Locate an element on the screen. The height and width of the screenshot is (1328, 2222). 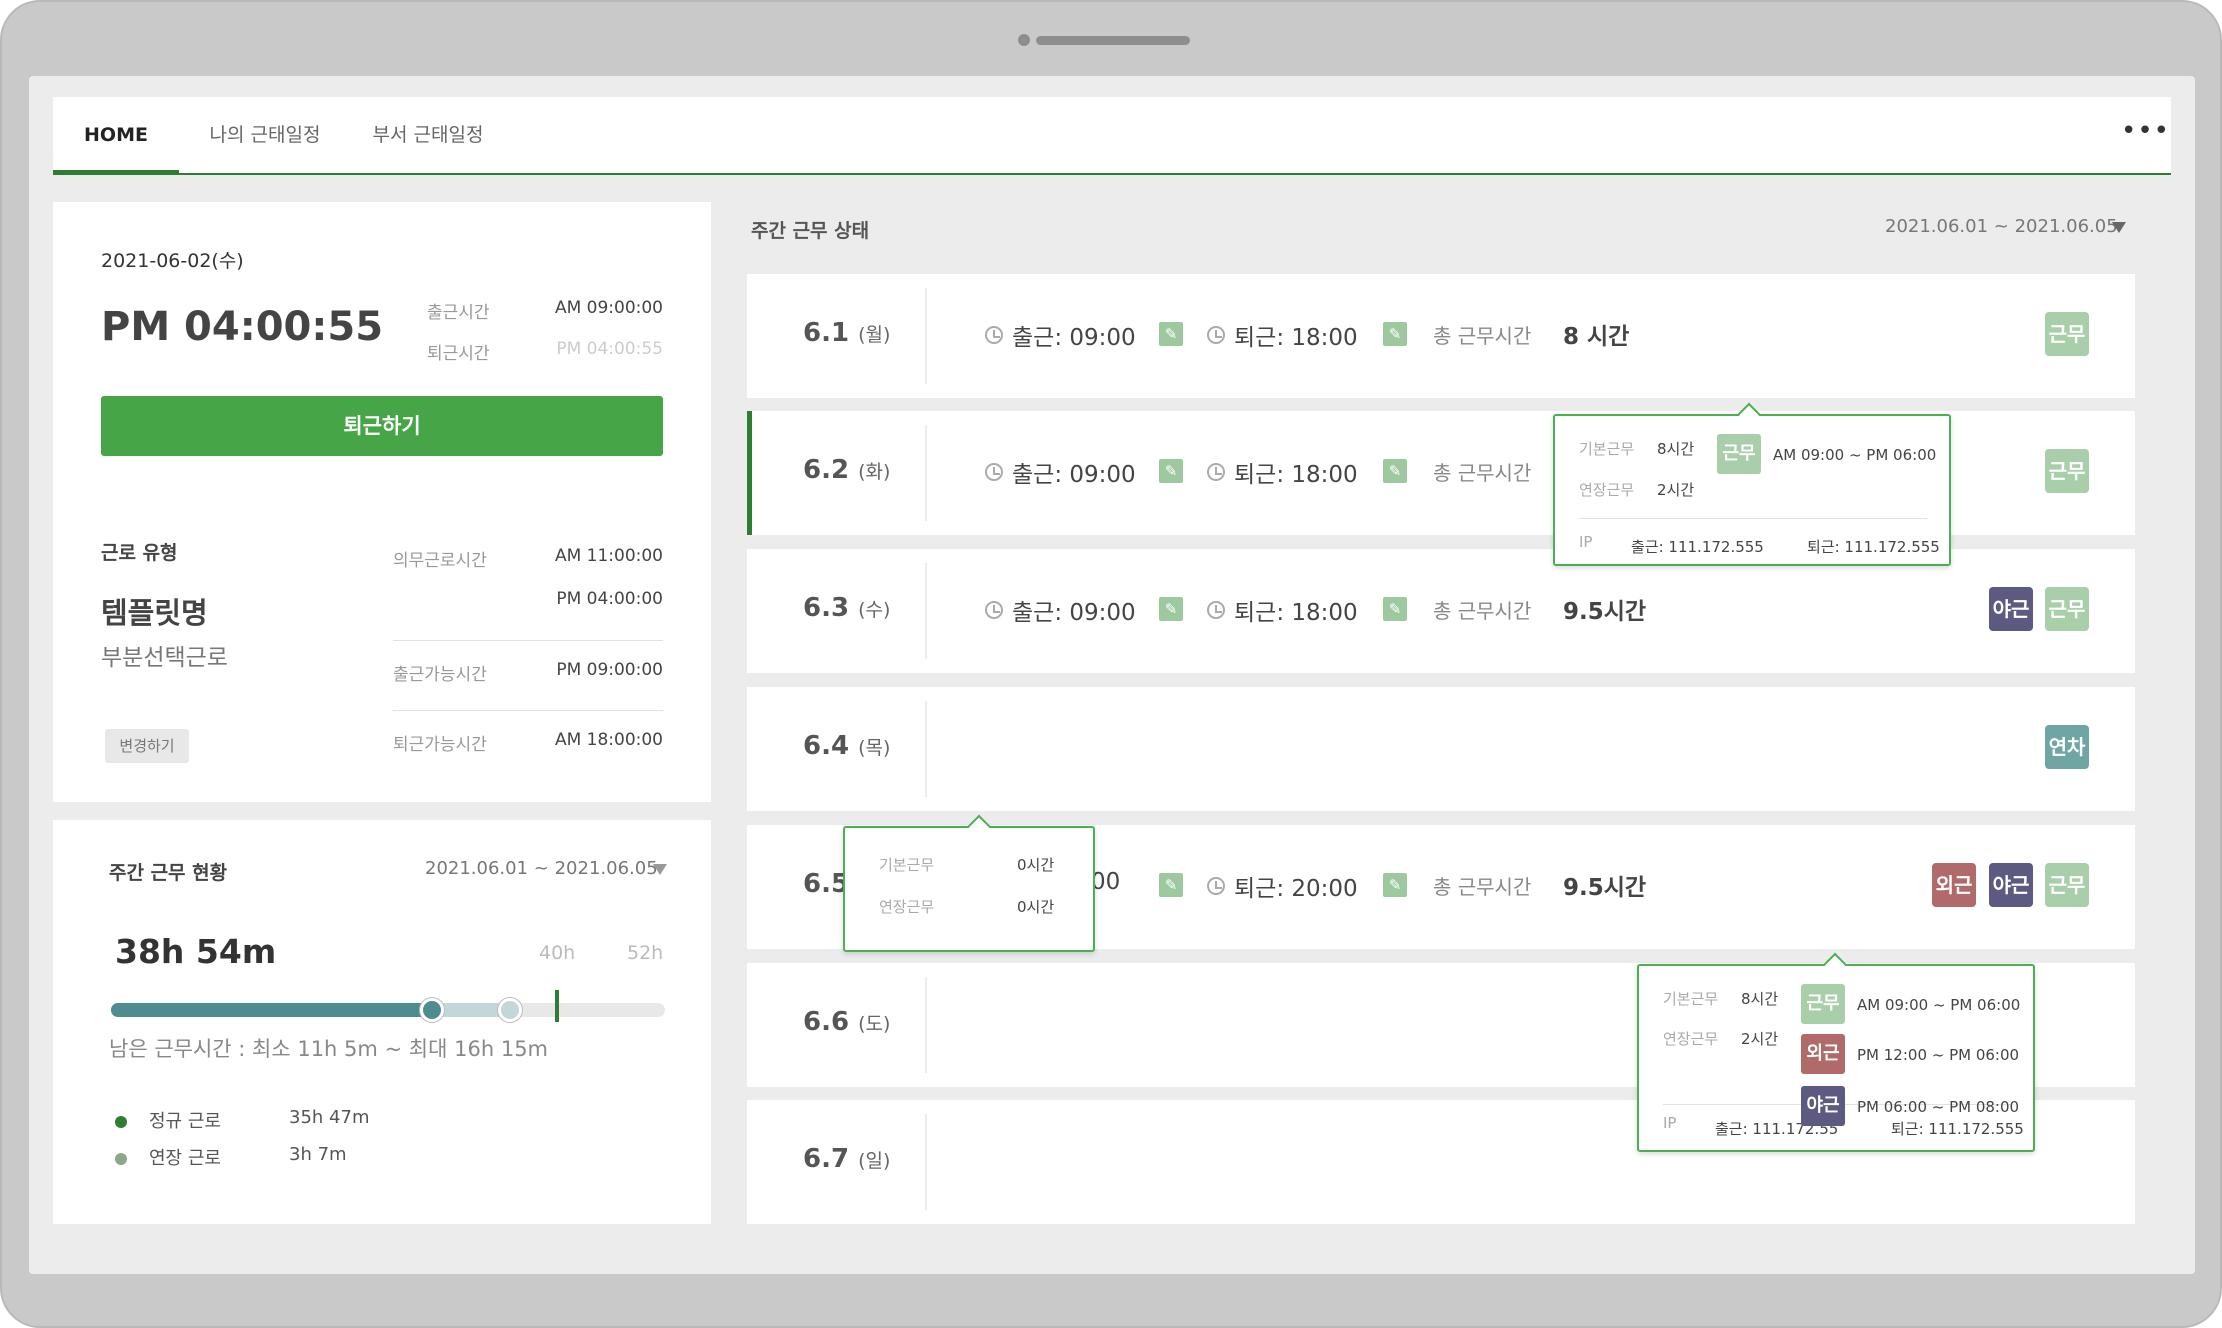
weekly-state-title: 주간 근무 상태 is located at coordinates (810, 231).